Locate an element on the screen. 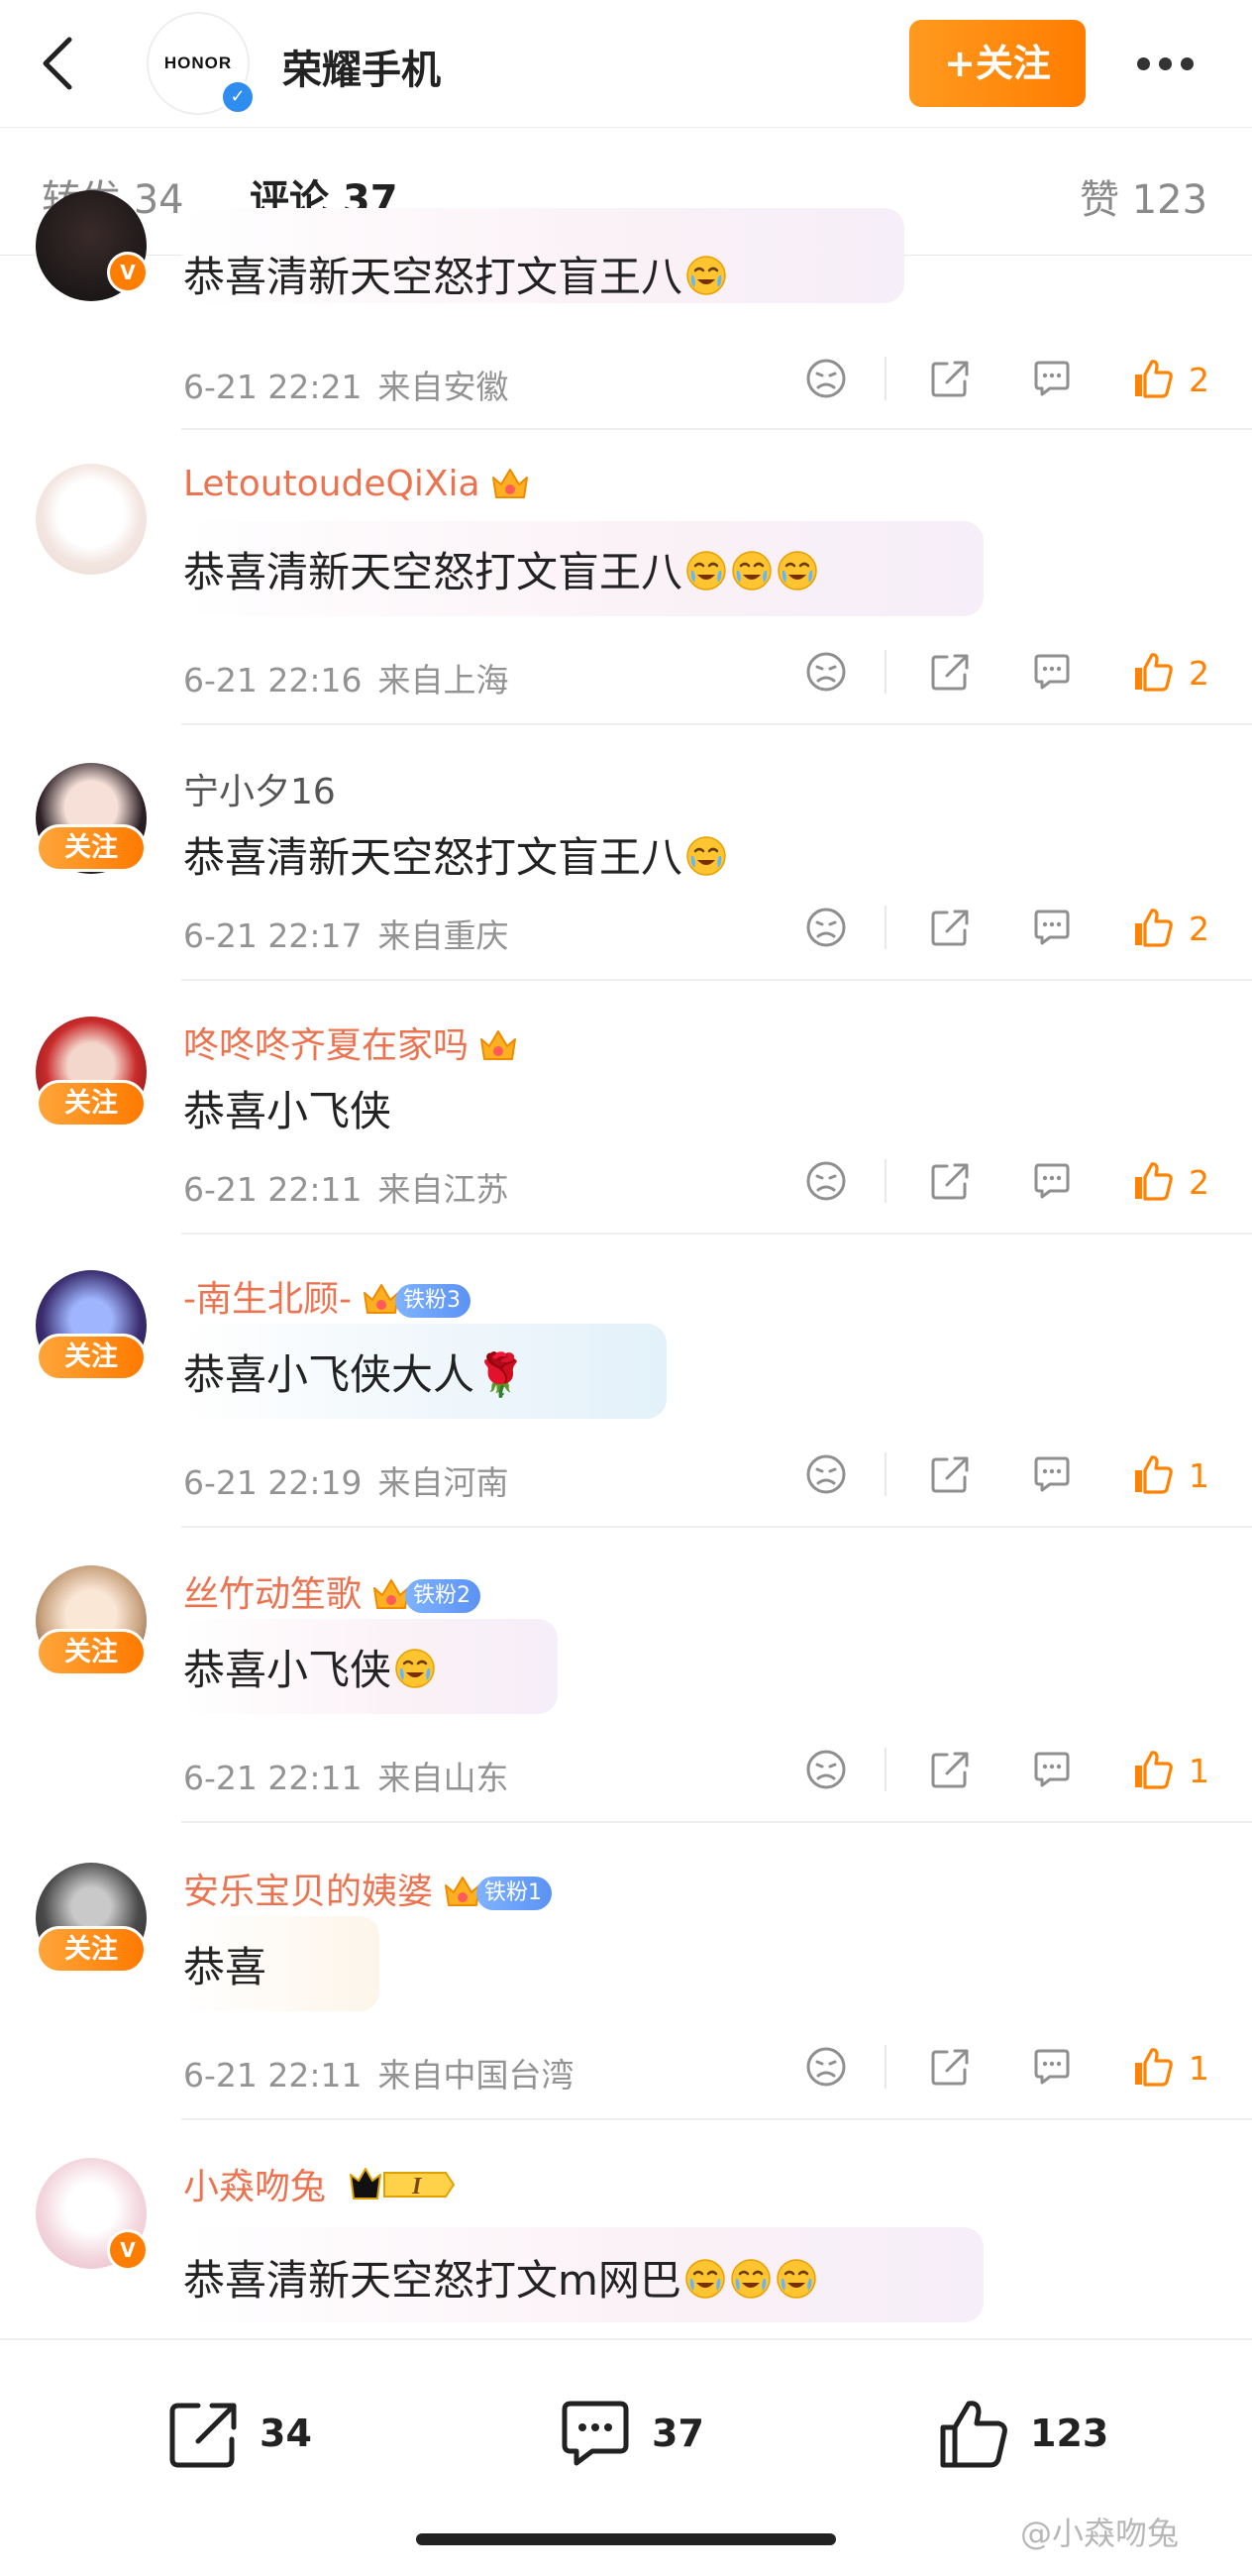  comment-meta: 6-21 22:11 来自中国台湾 is located at coordinates (378, 2075).